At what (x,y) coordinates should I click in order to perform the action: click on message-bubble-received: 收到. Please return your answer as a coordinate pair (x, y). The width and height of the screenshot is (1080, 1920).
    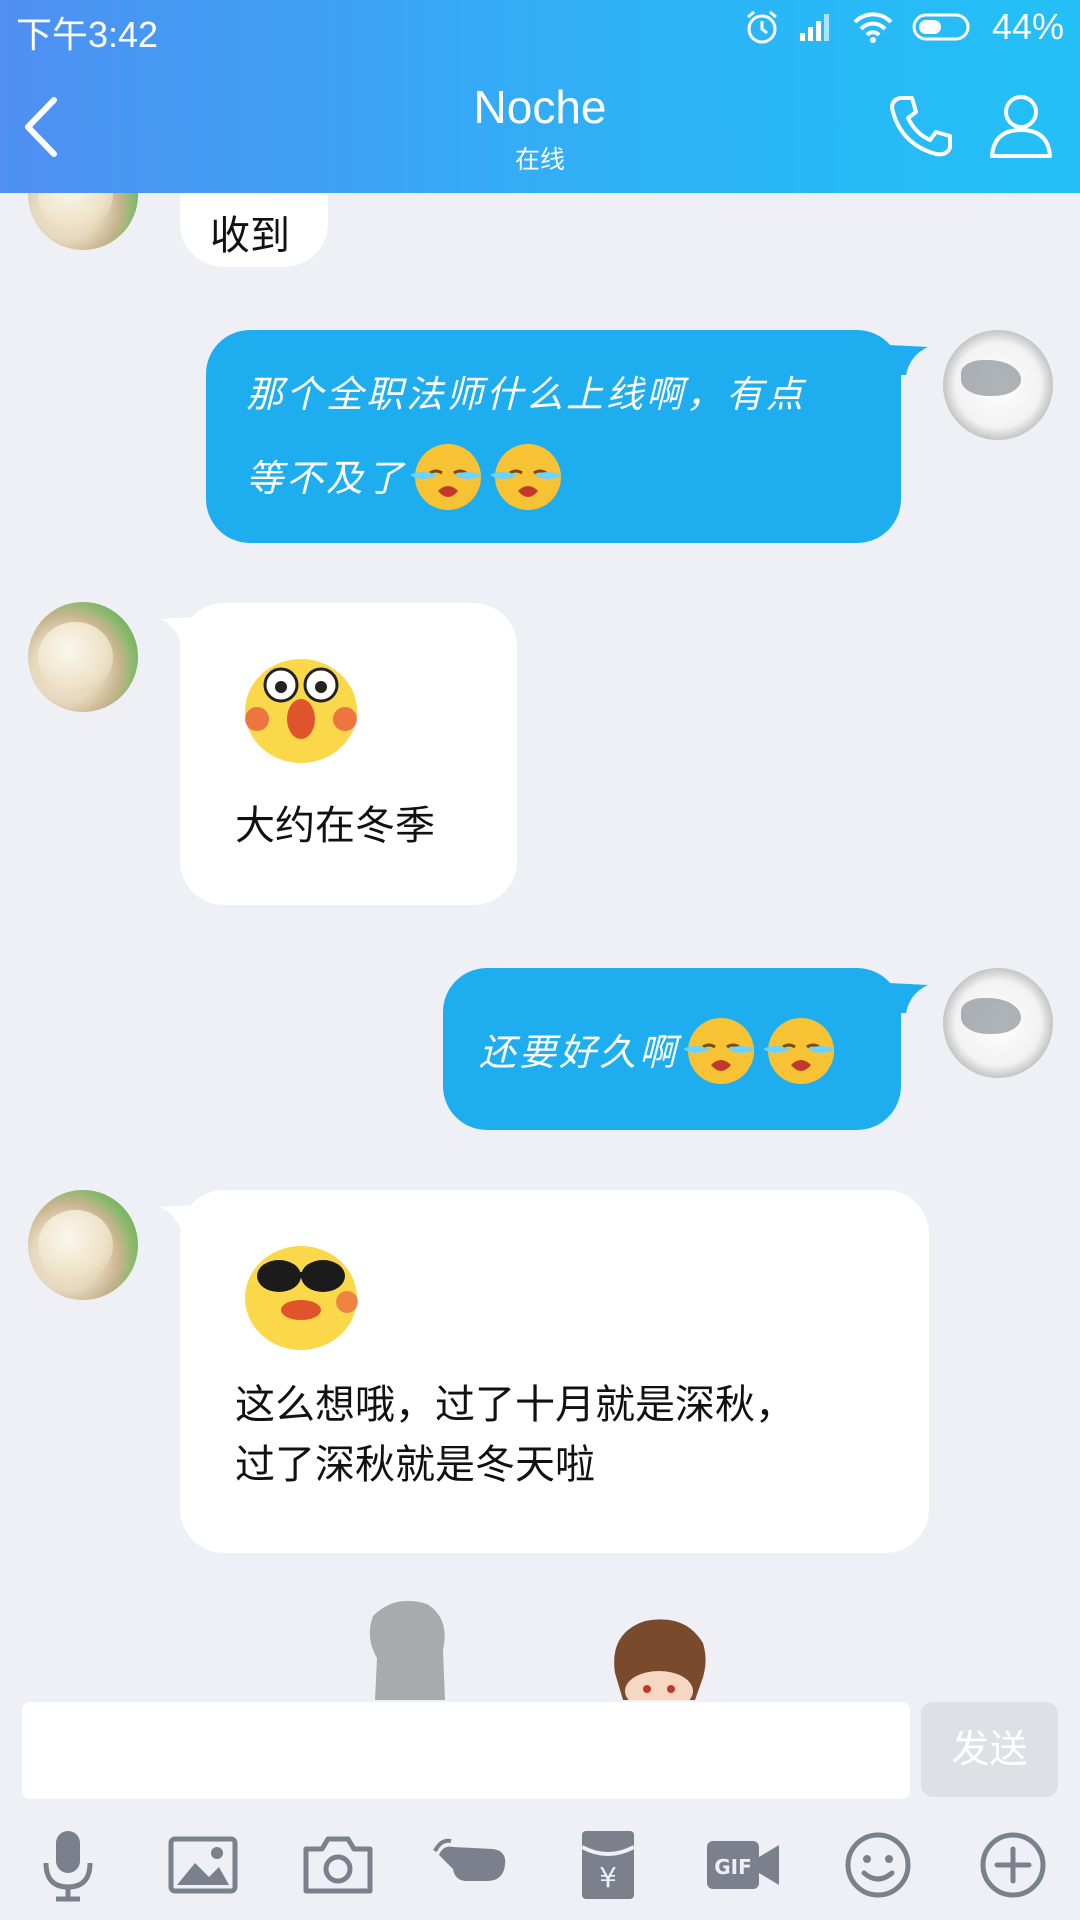
    Looking at the image, I should click on (254, 230).